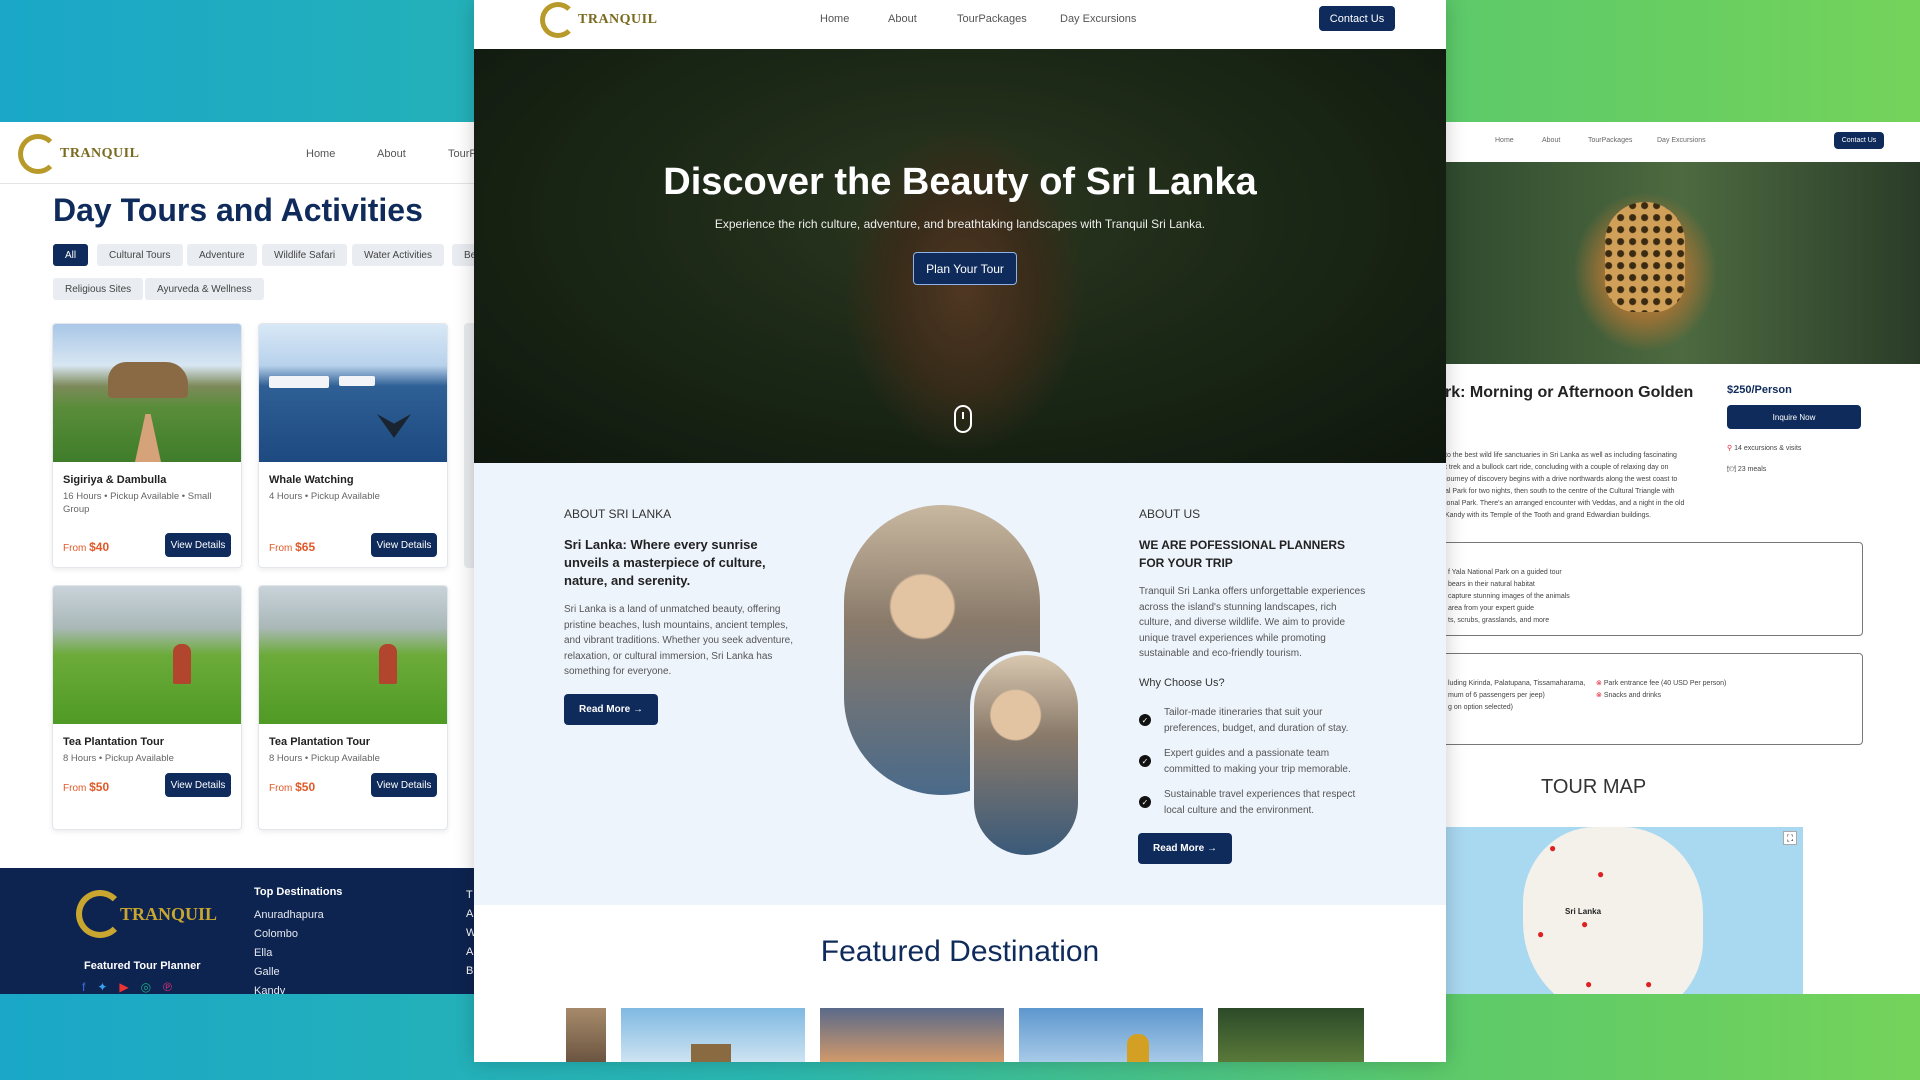 The width and height of the screenshot is (1920, 1080). I want to click on twitter-icon: ✦, so click(102, 987).